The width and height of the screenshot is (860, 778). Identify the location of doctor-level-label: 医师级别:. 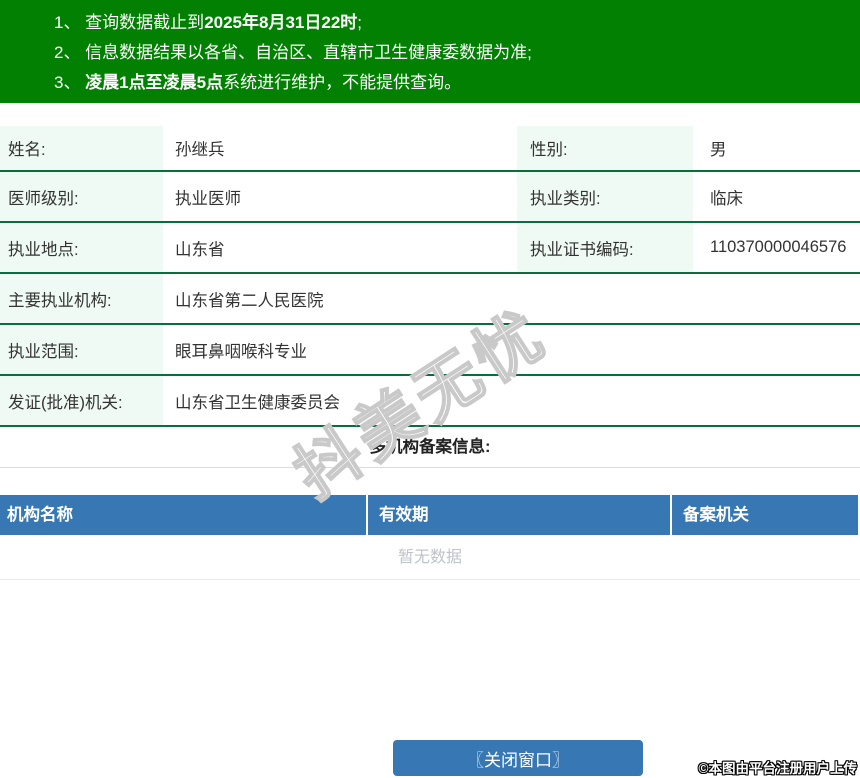
(81, 196).